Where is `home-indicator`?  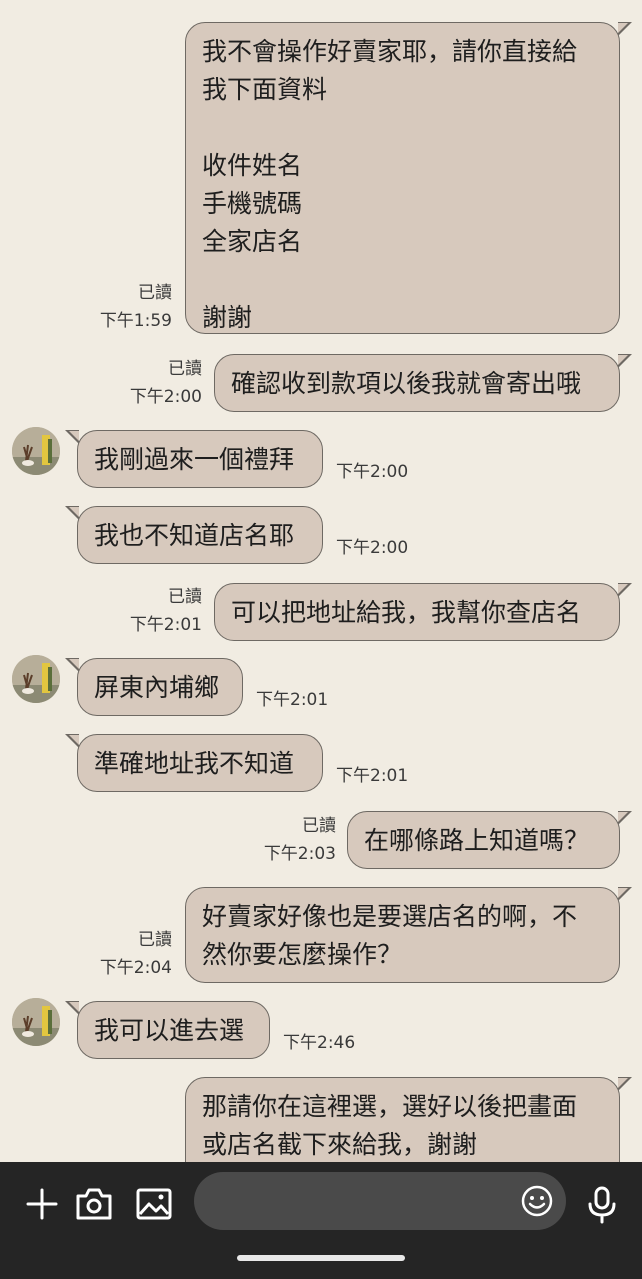
home-indicator is located at coordinates (321, 1258).